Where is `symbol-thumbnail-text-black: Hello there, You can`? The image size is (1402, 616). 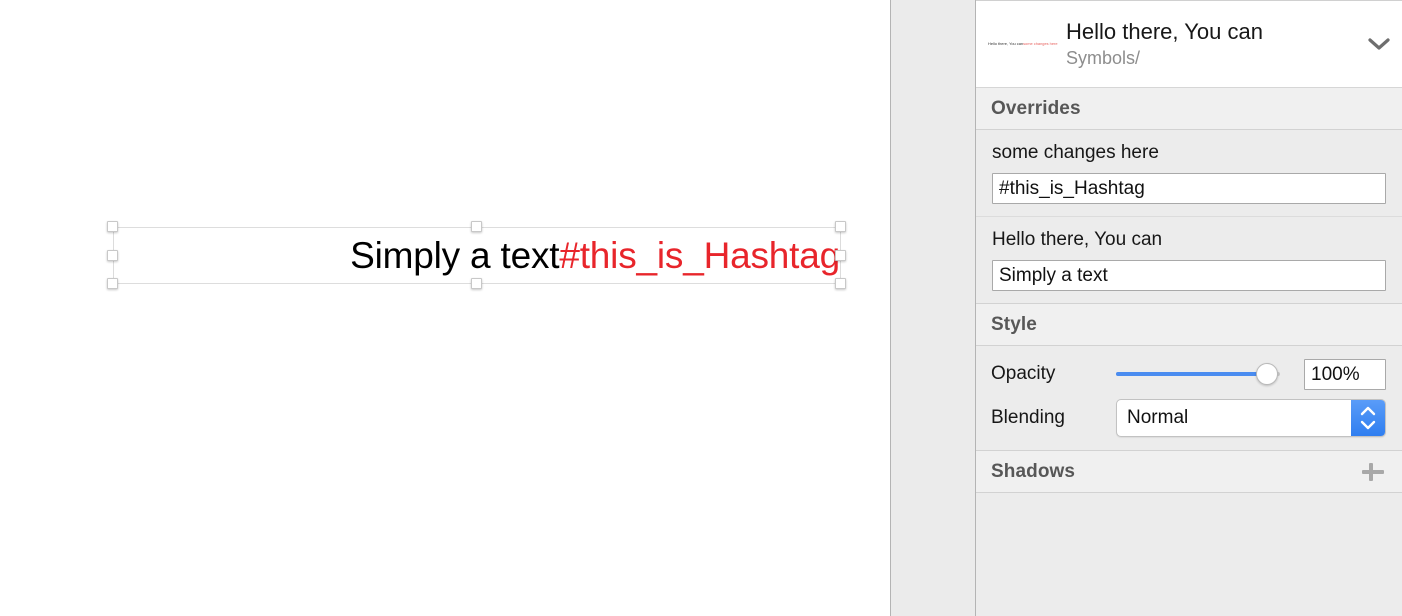 symbol-thumbnail-text-black: Hello there, You can is located at coordinates (1006, 43).